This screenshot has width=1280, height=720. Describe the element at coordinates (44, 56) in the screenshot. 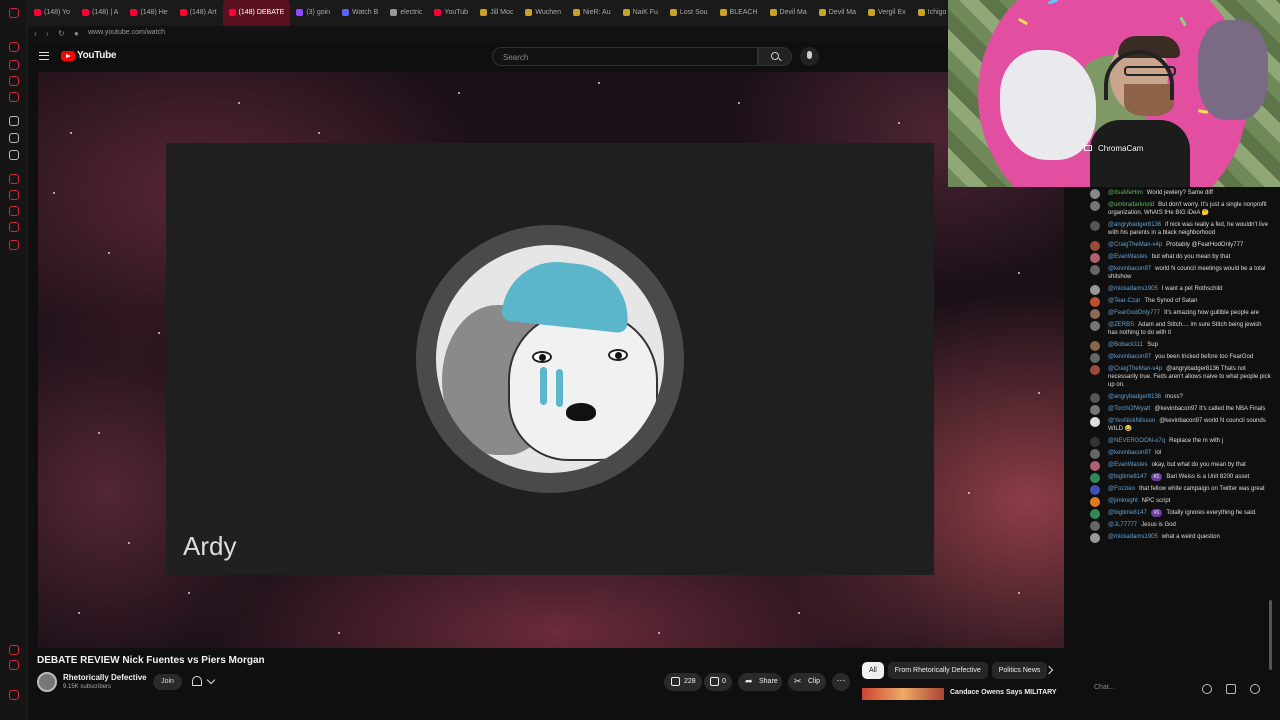

I see `menu-icon` at that location.